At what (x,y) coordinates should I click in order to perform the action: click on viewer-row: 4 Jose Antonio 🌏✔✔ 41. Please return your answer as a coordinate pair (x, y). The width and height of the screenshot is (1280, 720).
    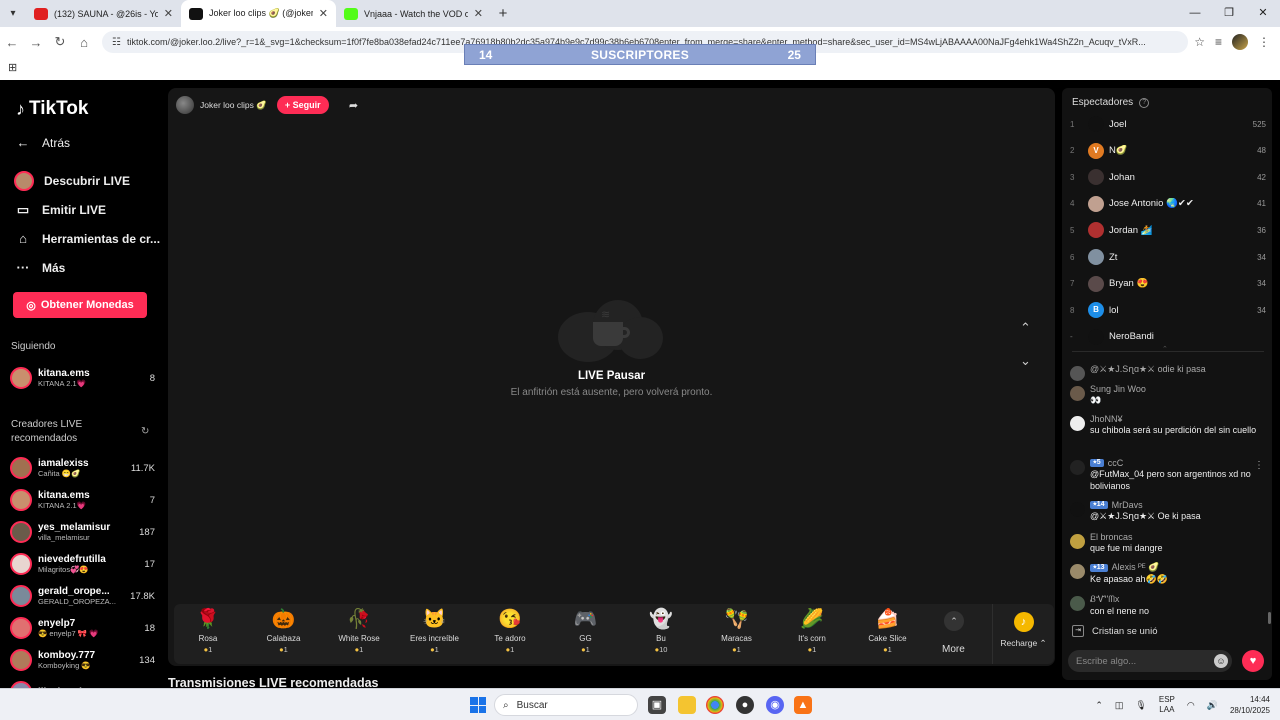
    Looking at the image, I should click on (1168, 204).